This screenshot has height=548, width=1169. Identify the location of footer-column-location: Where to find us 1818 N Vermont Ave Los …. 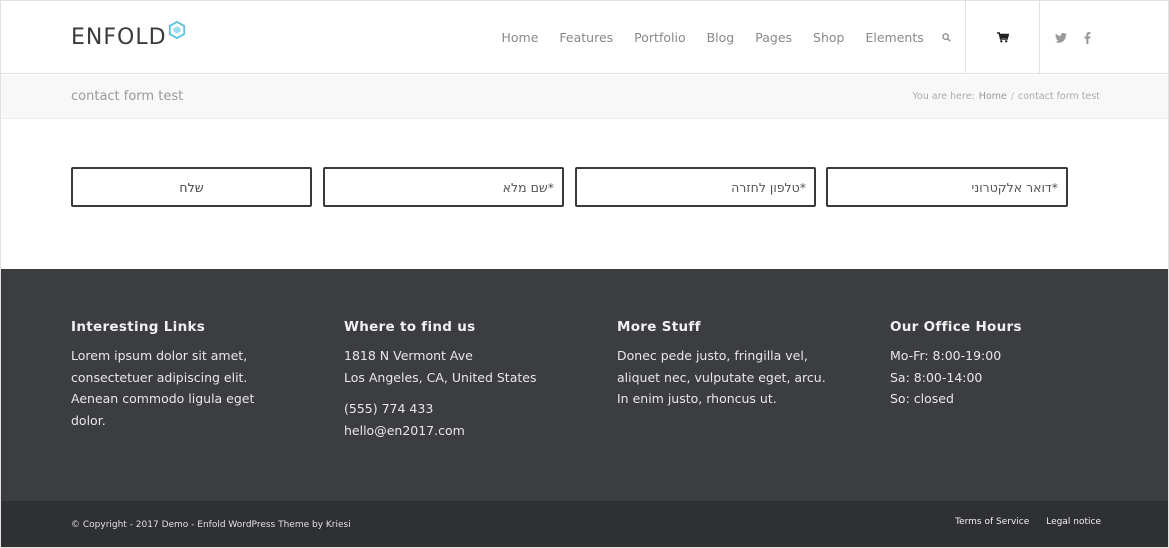
(464, 380).